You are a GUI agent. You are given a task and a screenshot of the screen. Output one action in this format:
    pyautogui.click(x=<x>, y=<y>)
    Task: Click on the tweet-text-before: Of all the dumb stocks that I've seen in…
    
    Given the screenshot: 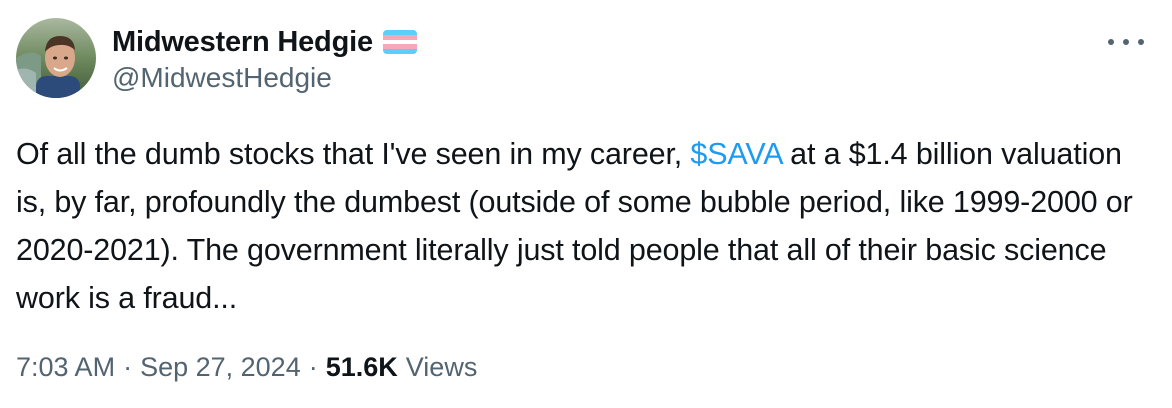 What is the action you would take?
    pyautogui.click(x=353, y=154)
    